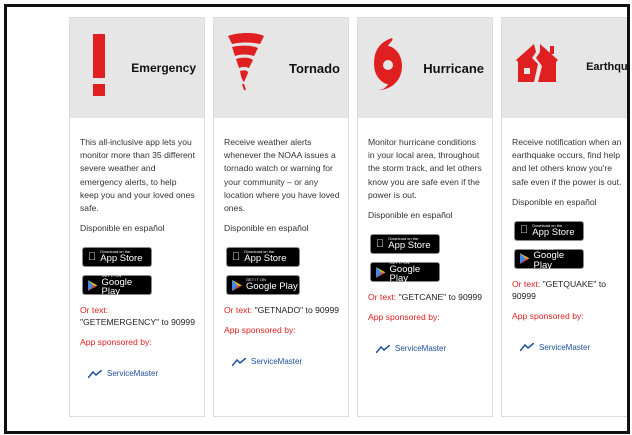  Describe the element at coordinates (388, 64) in the screenshot. I see `hurricane-icon` at that location.